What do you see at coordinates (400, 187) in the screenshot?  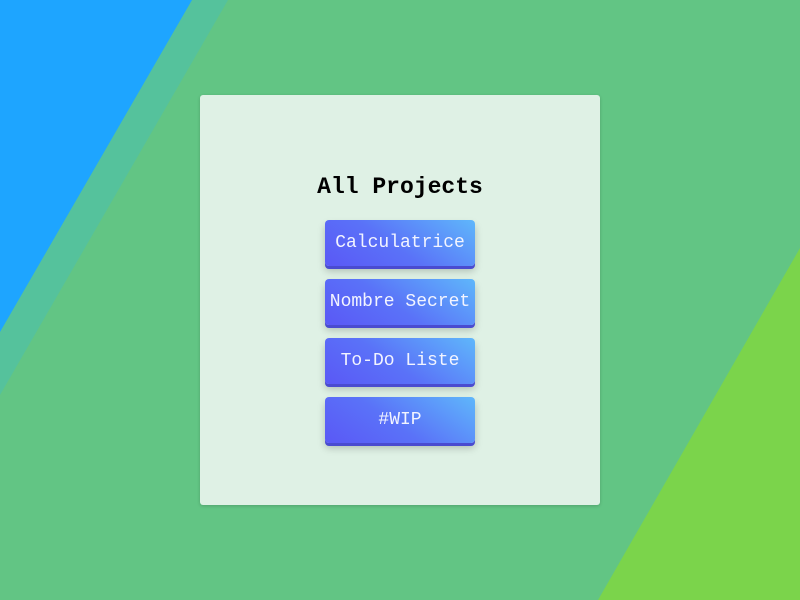 I see `page-title: All Projects` at bounding box center [400, 187].